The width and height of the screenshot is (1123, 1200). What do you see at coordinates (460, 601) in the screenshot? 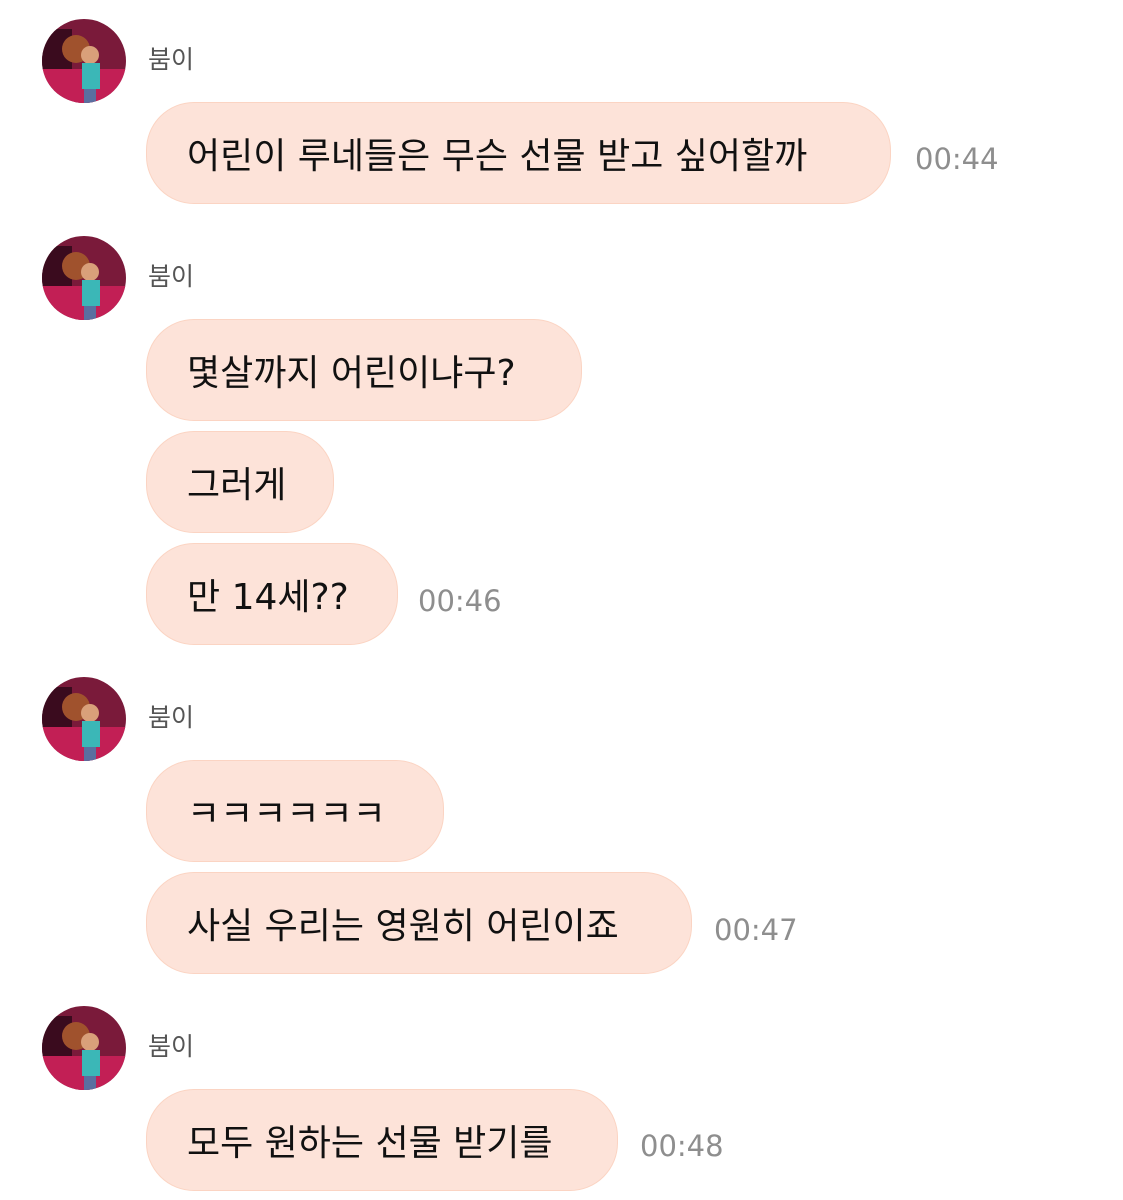
I see `message-time: 00:46` at bounding box center [460, 601].